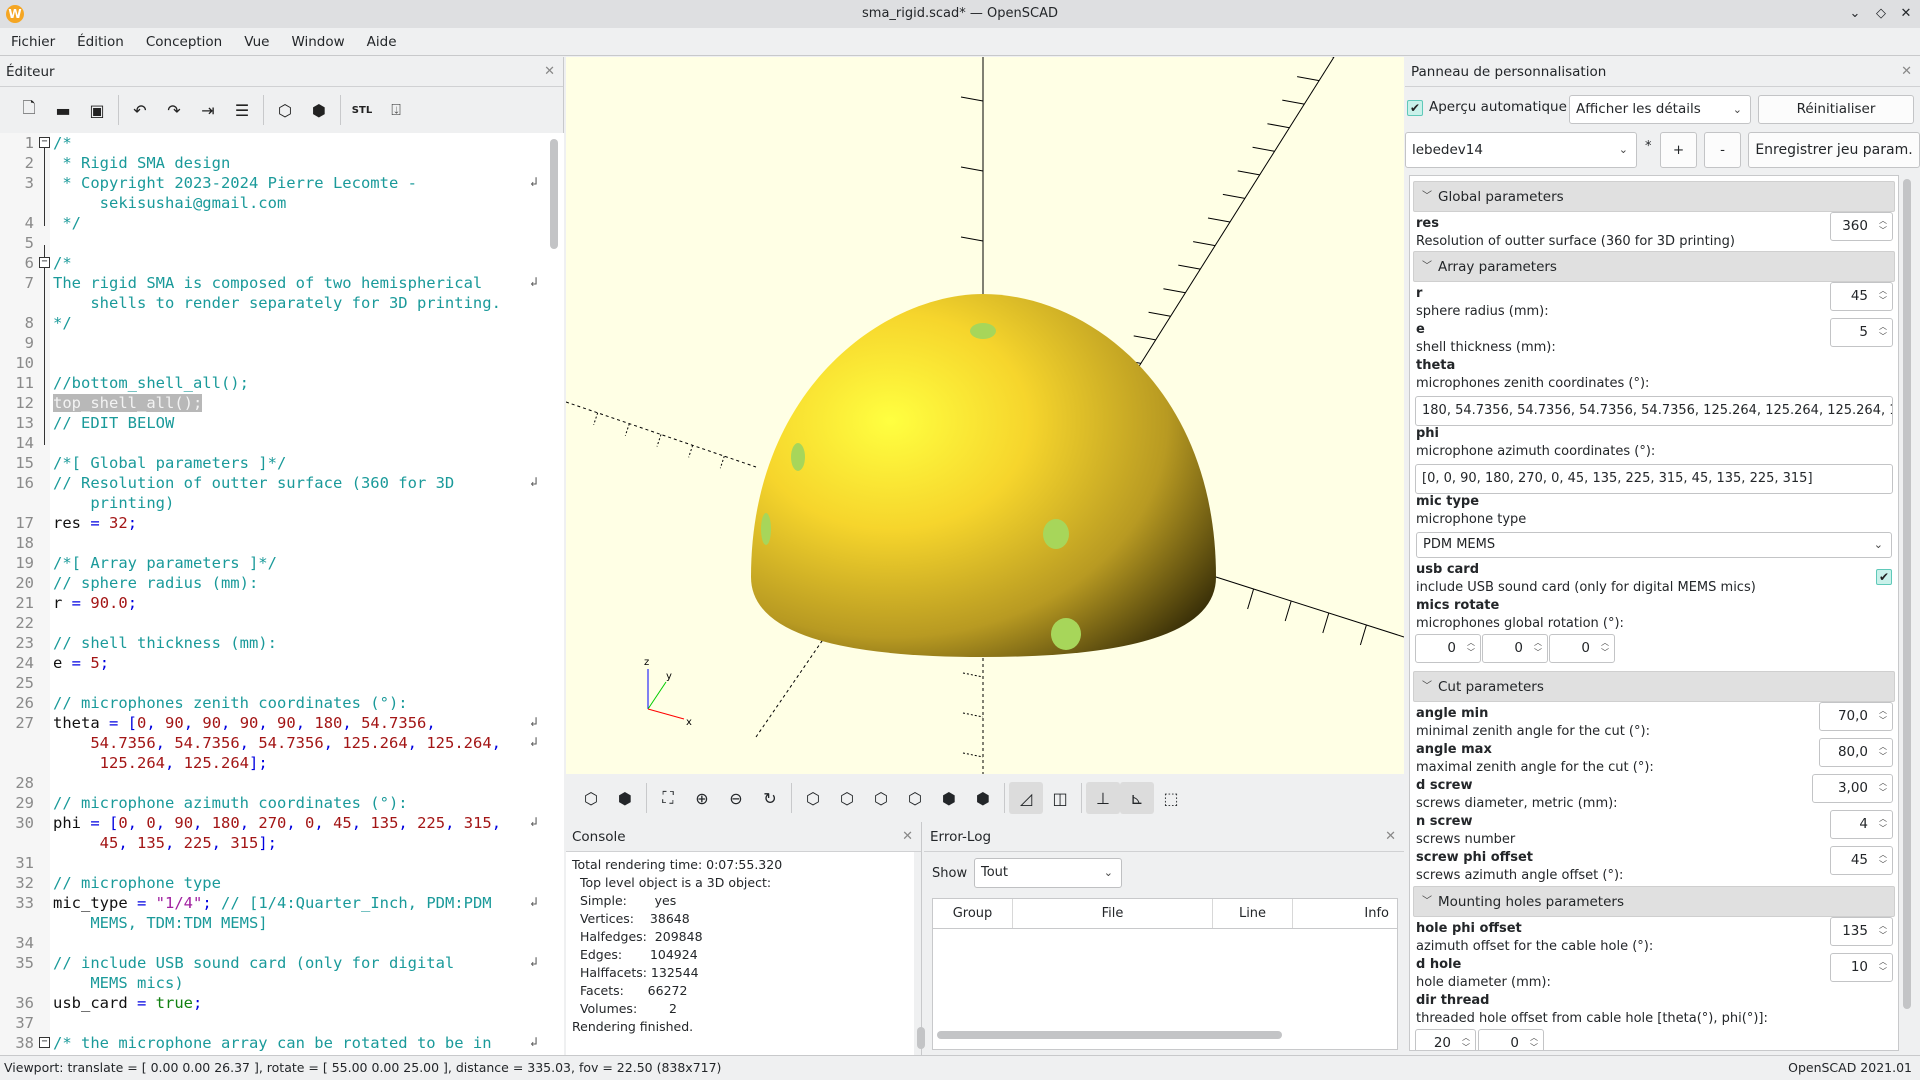 The width and height of the screenshot is (1920, 1080). I want to click on view-all-icon: ⛶, so click(668, 798).